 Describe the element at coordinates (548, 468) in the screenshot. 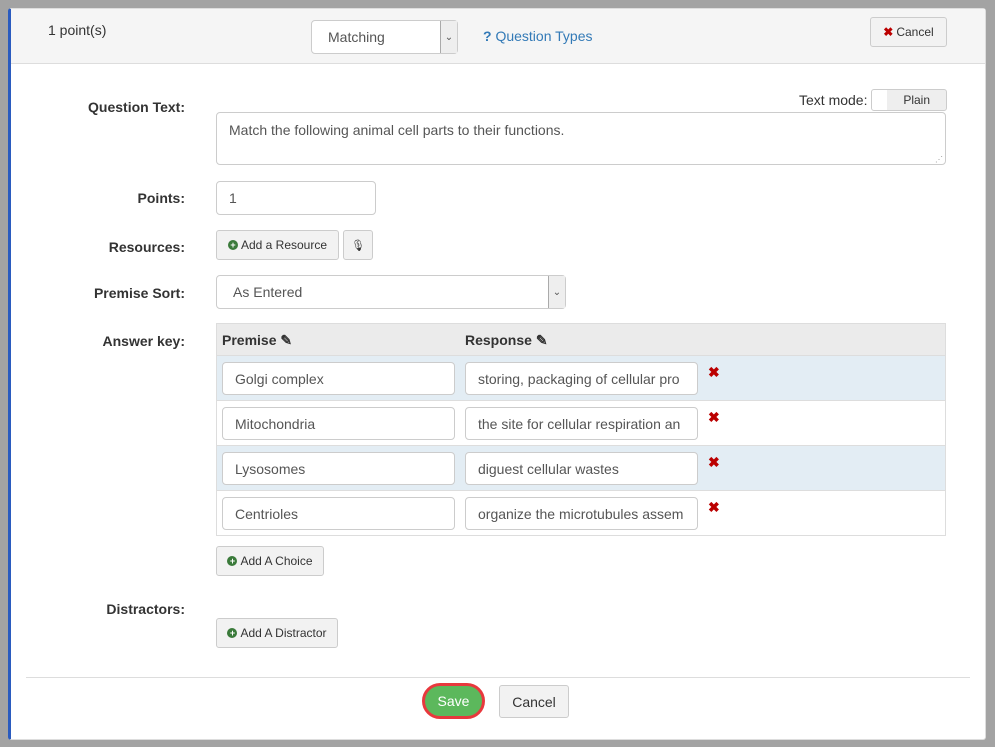

I see `response-value: diguest cellular wastes` at that location.